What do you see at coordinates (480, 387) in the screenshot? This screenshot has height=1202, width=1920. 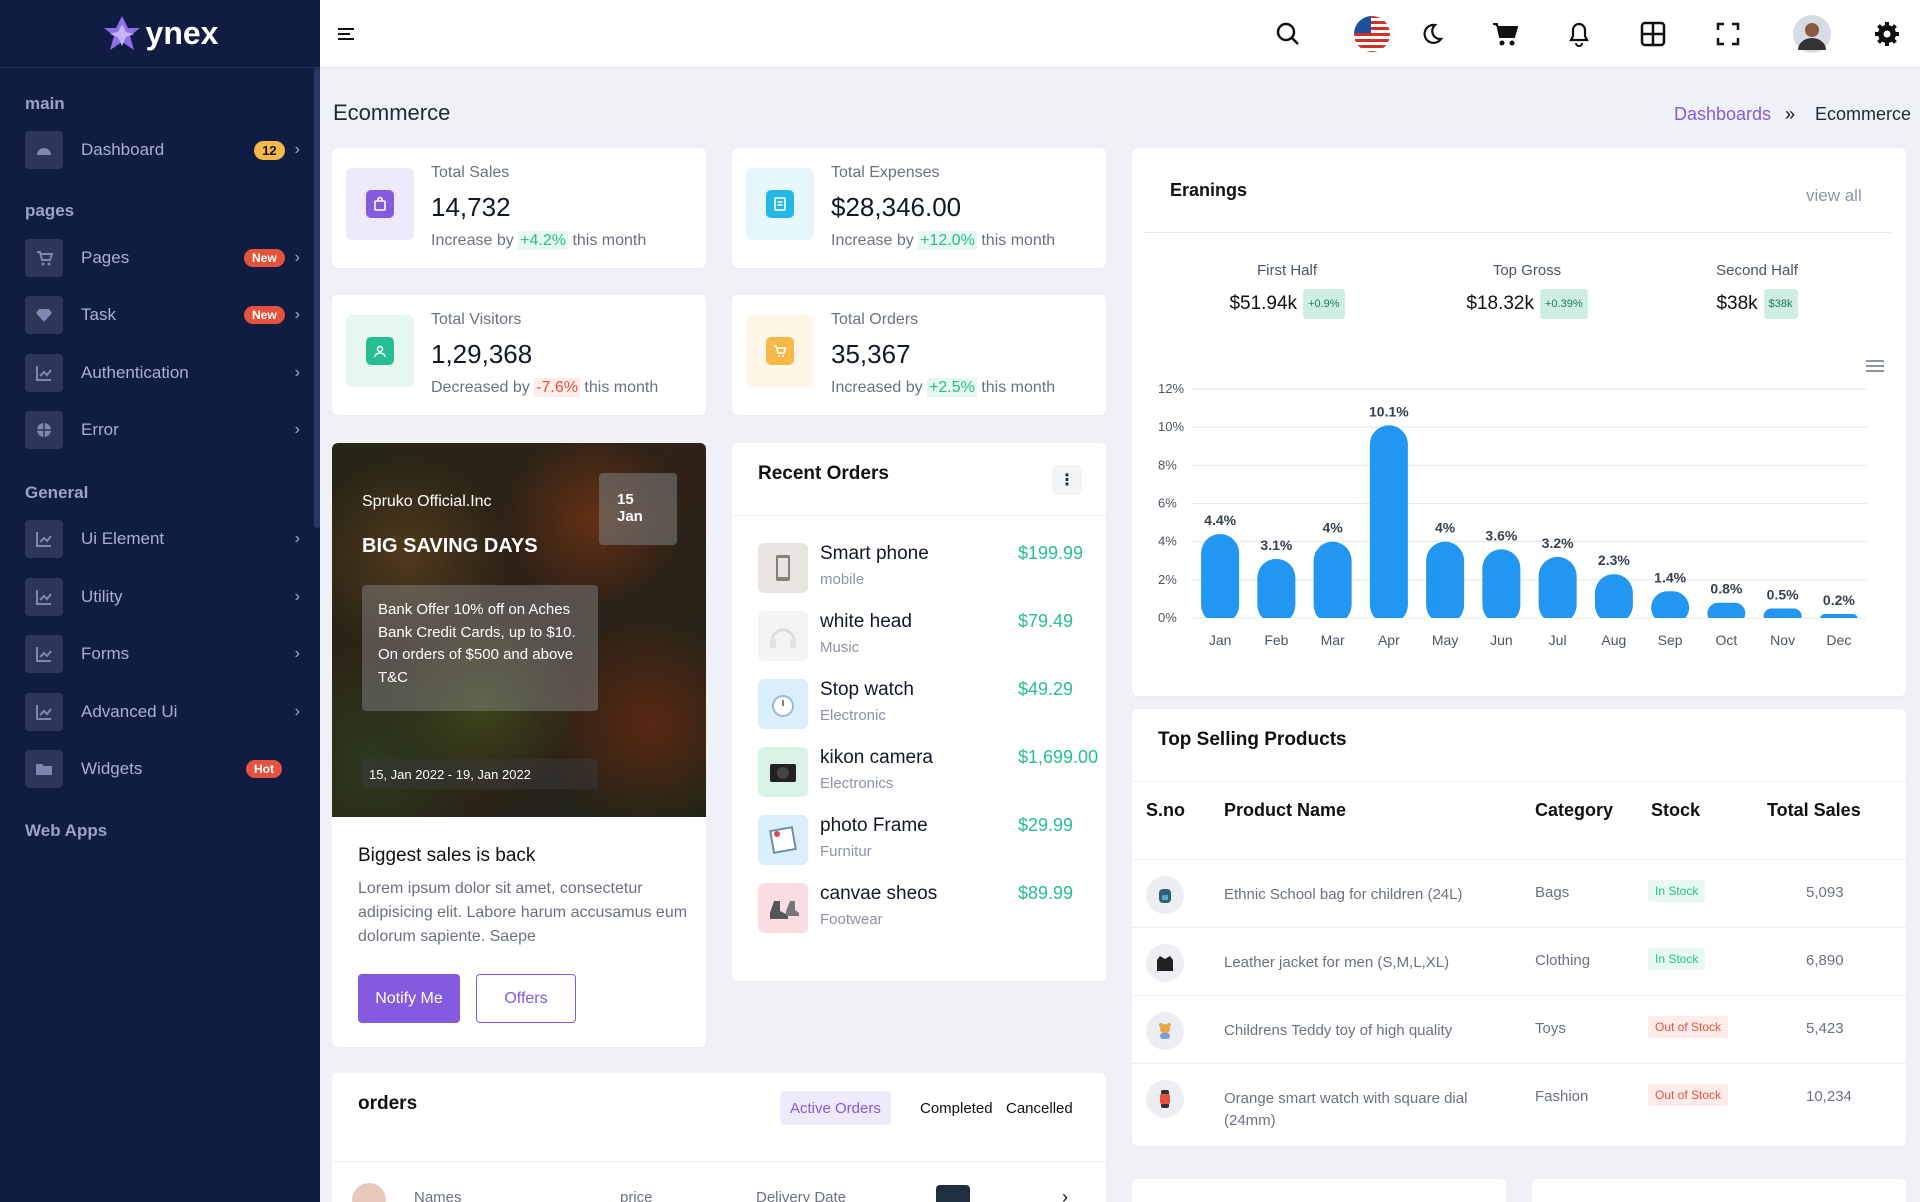 I see `stat-change-prefix: Decreased by` at bounding box center [480, 387].